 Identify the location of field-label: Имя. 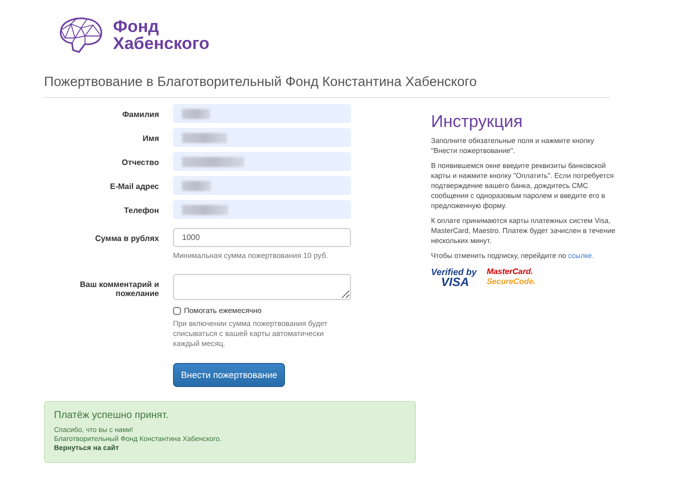
(150, 139).